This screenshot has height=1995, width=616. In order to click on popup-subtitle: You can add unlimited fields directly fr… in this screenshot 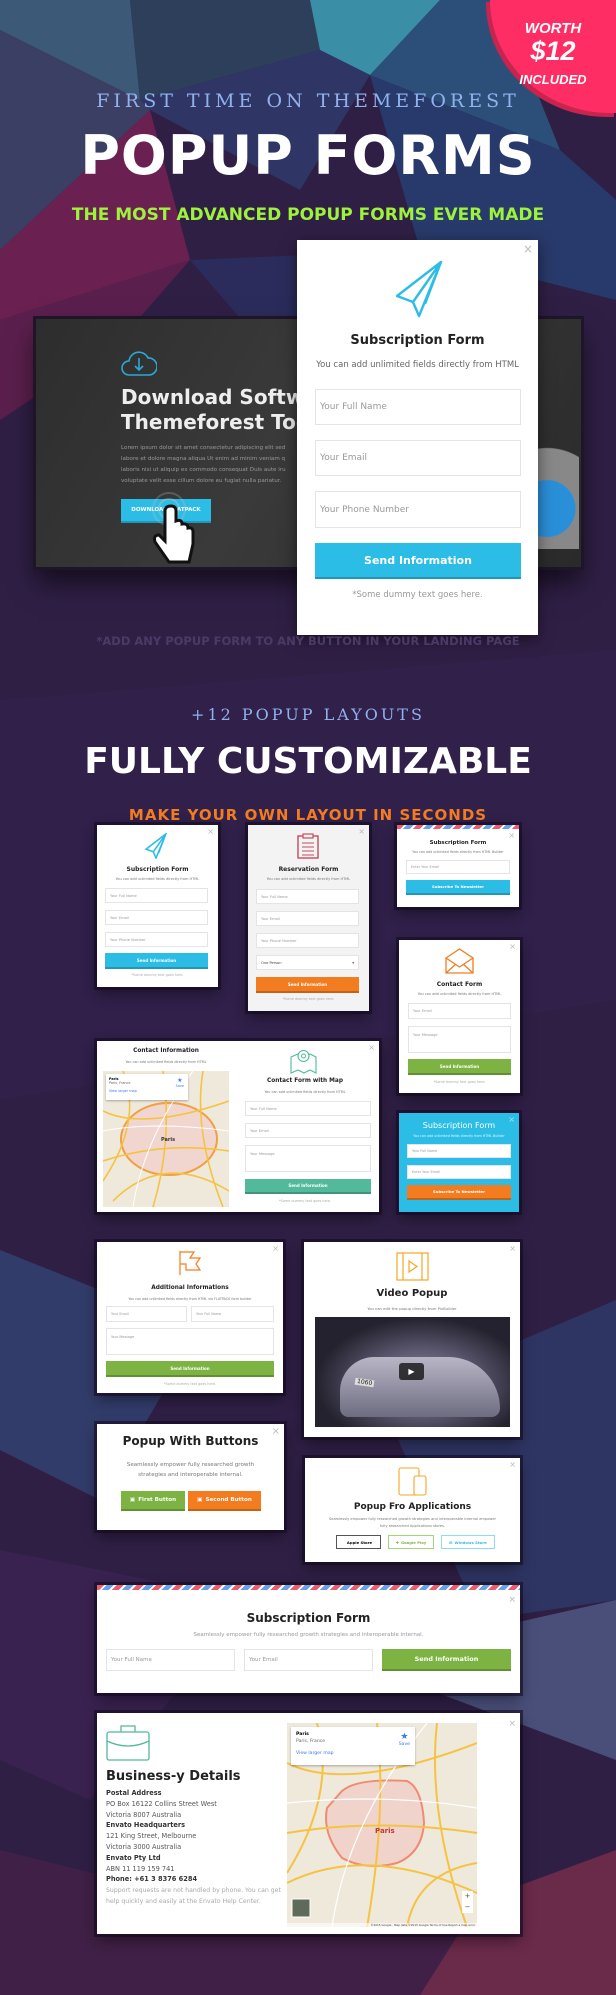, I will do `click(417, 365)`.